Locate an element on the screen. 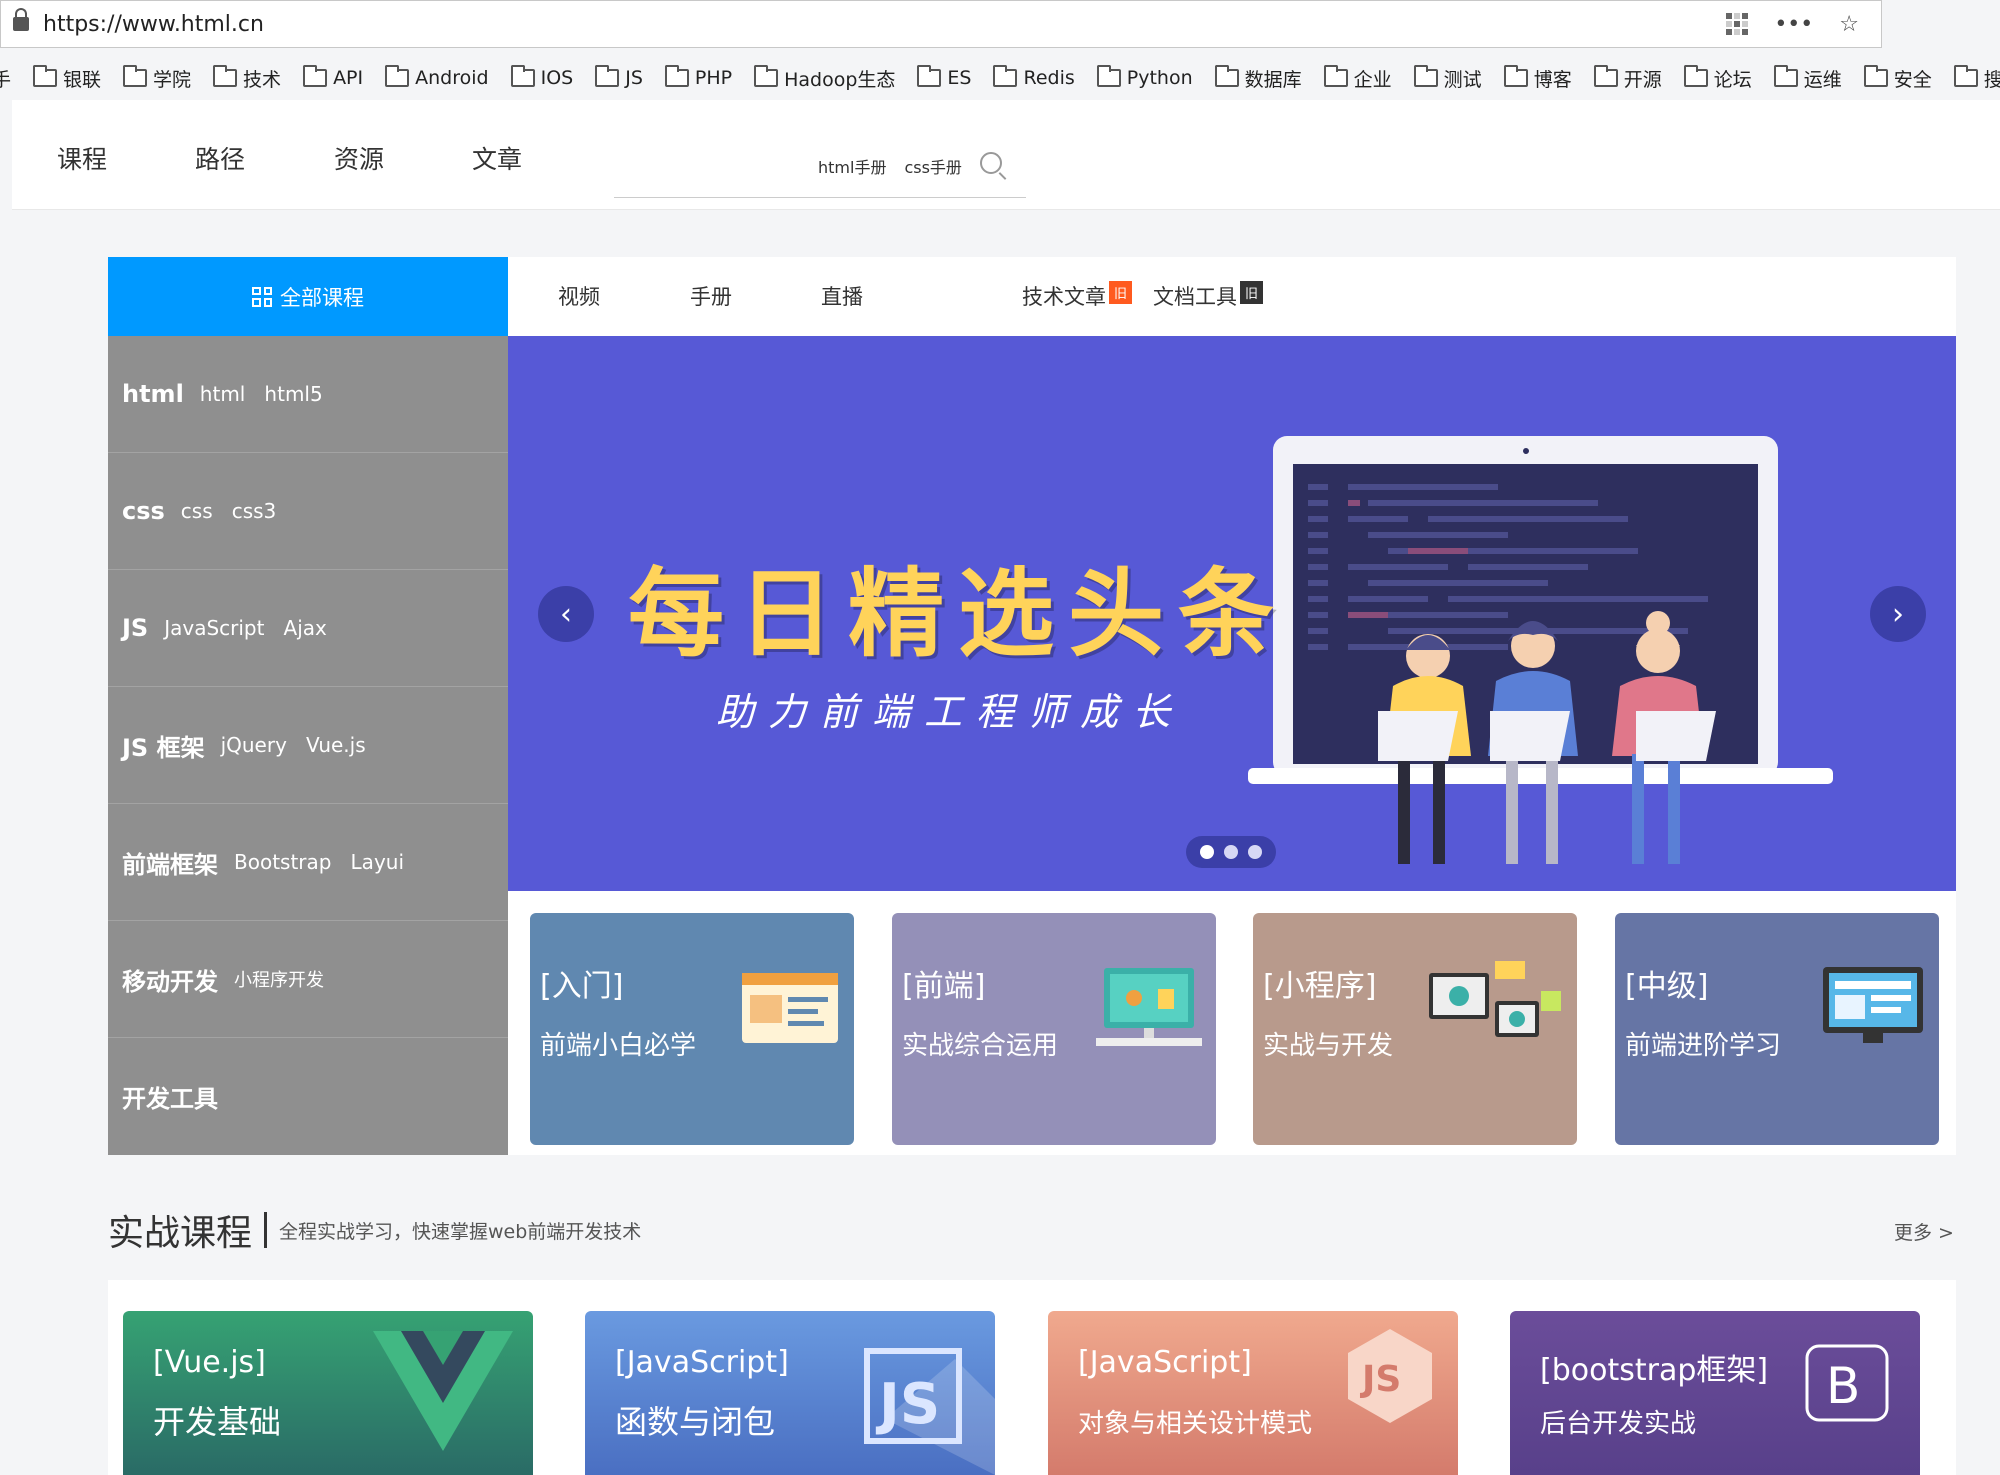 The width and height of the screenshot is (2000, 1475). more-options-icon: ••• is located at coordinates (1793, 24).